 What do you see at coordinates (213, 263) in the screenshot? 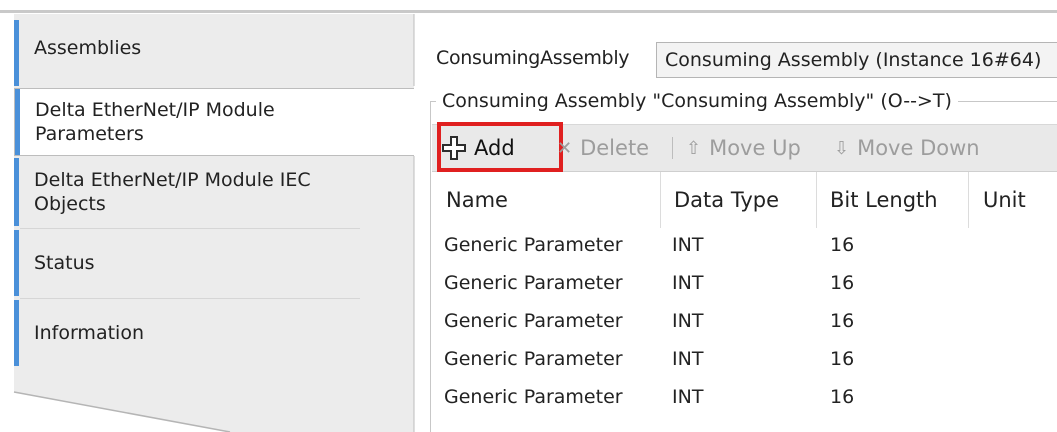
I see `sidebar-item-status: Status` at bounding box center [213, 263].